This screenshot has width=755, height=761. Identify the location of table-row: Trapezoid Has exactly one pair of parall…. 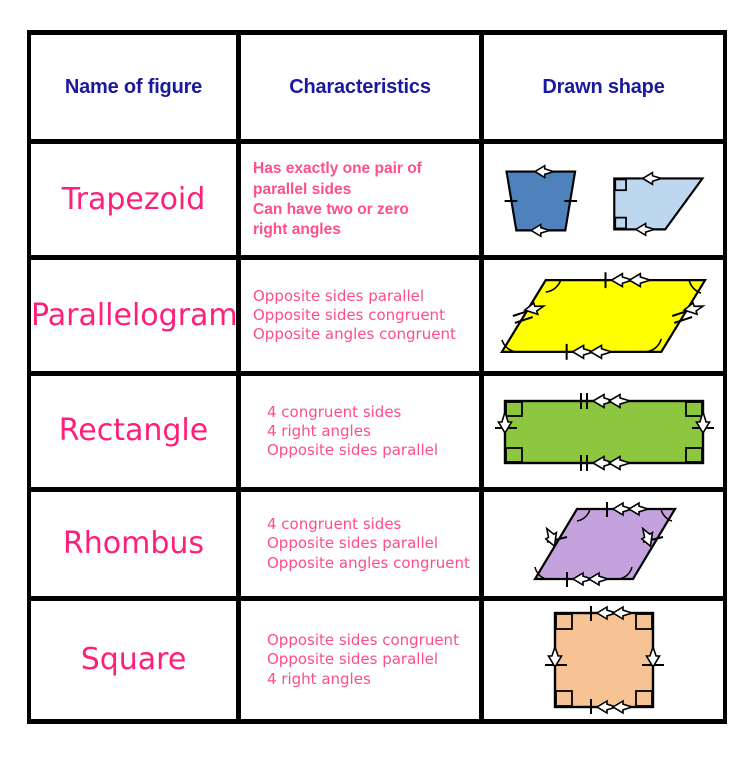
(377, 200).